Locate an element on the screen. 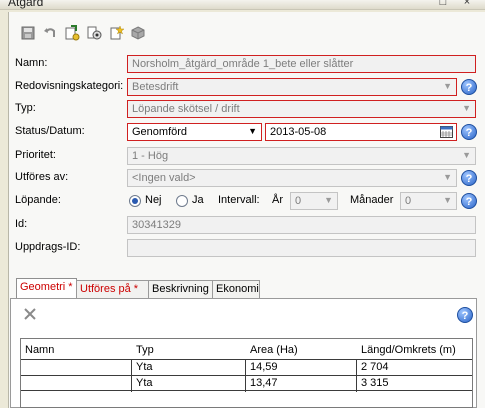  id-label: Id: is located at coordinates (21, 224).